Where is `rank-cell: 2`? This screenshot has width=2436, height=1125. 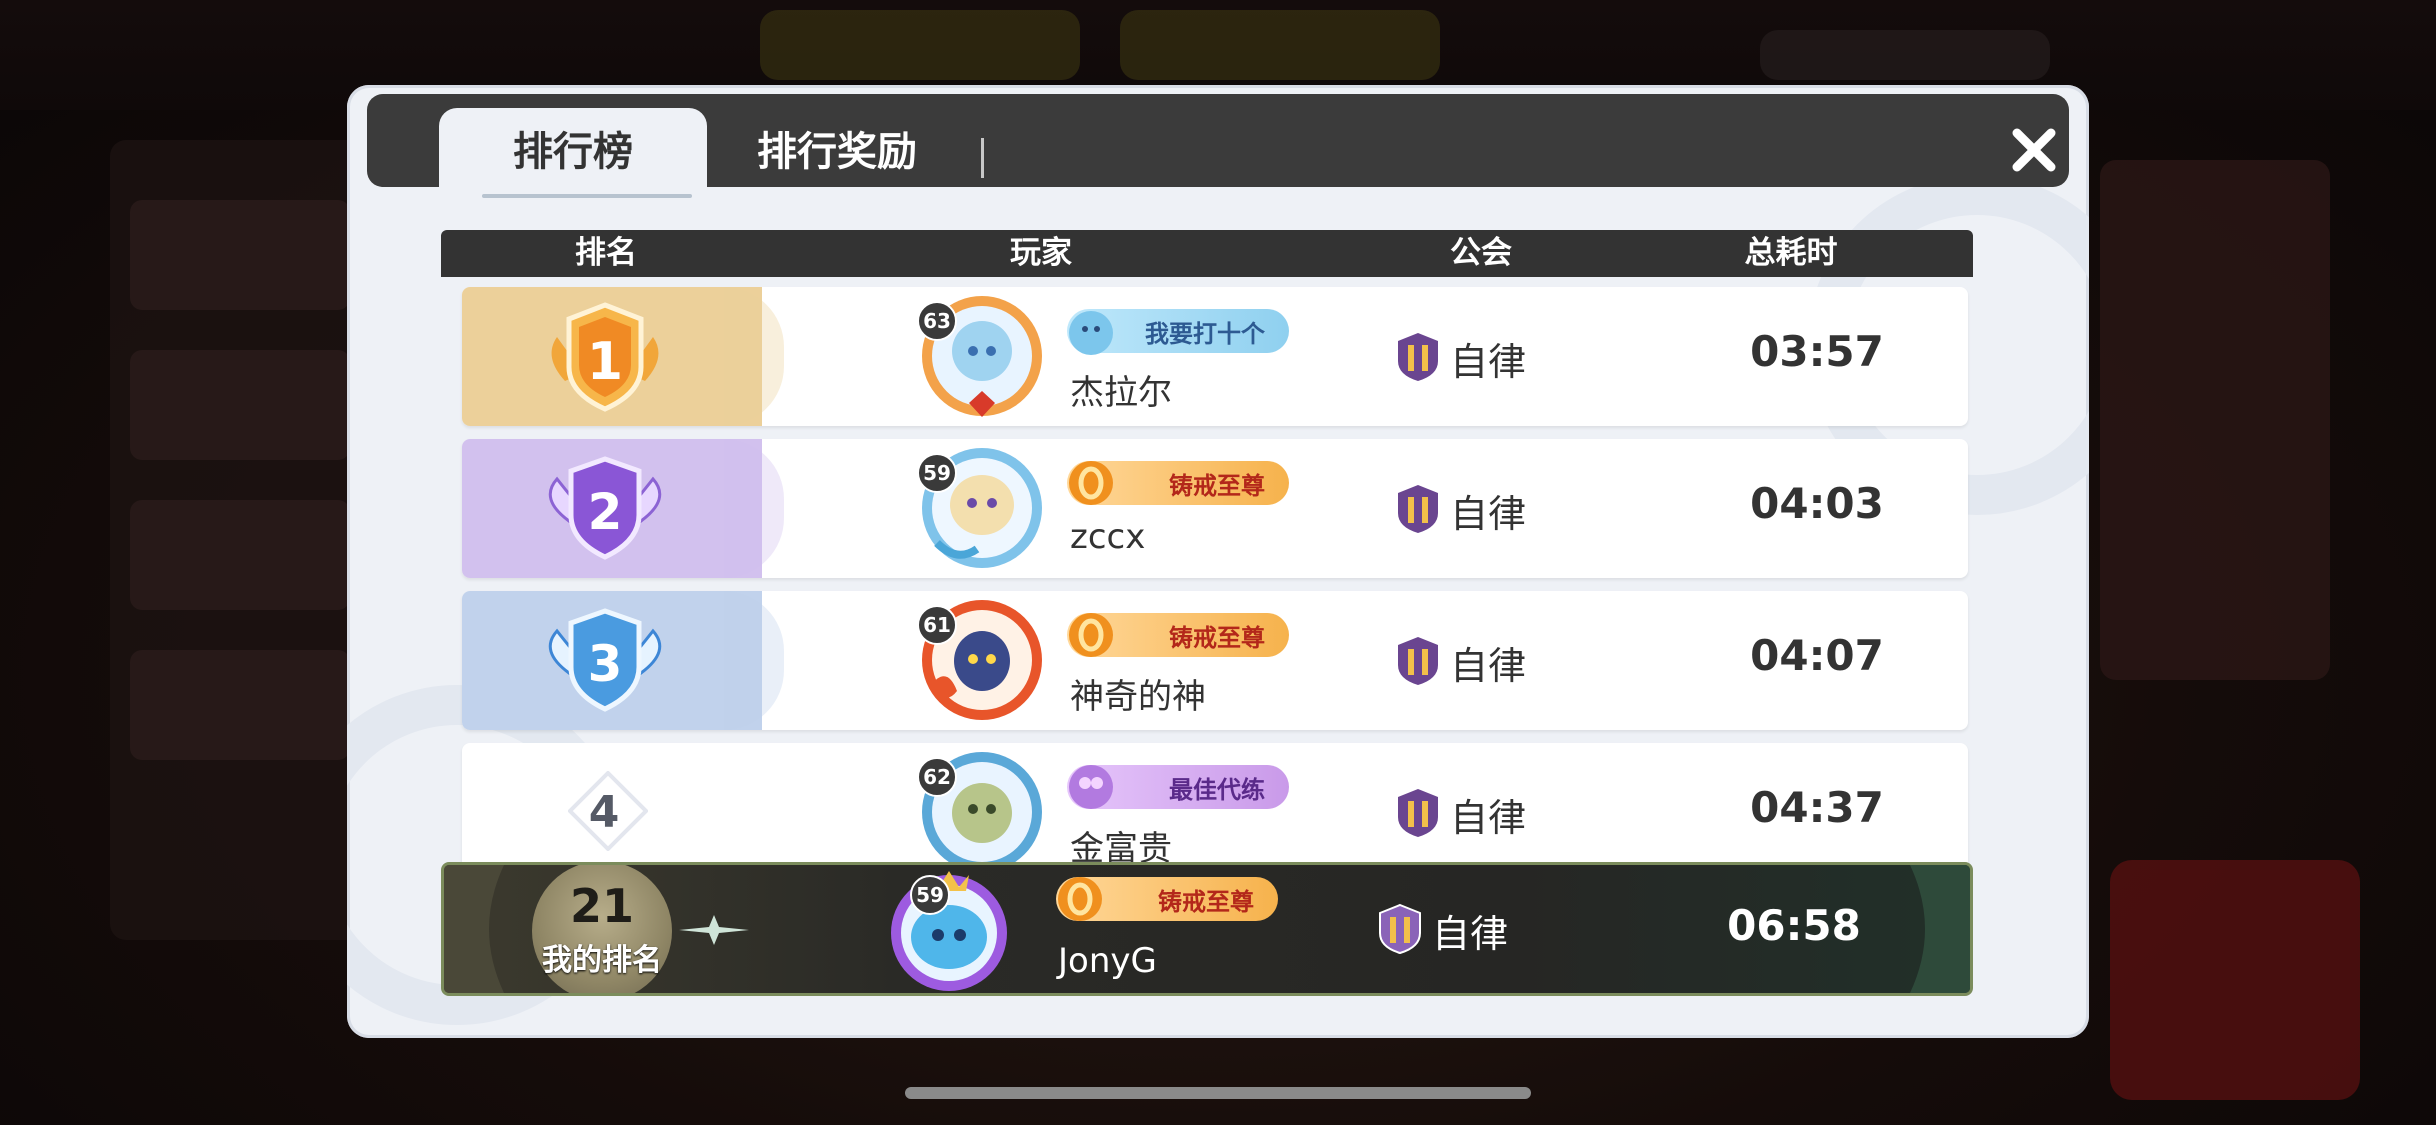 rank-cell: 2 is located at coordinates (623, 508).